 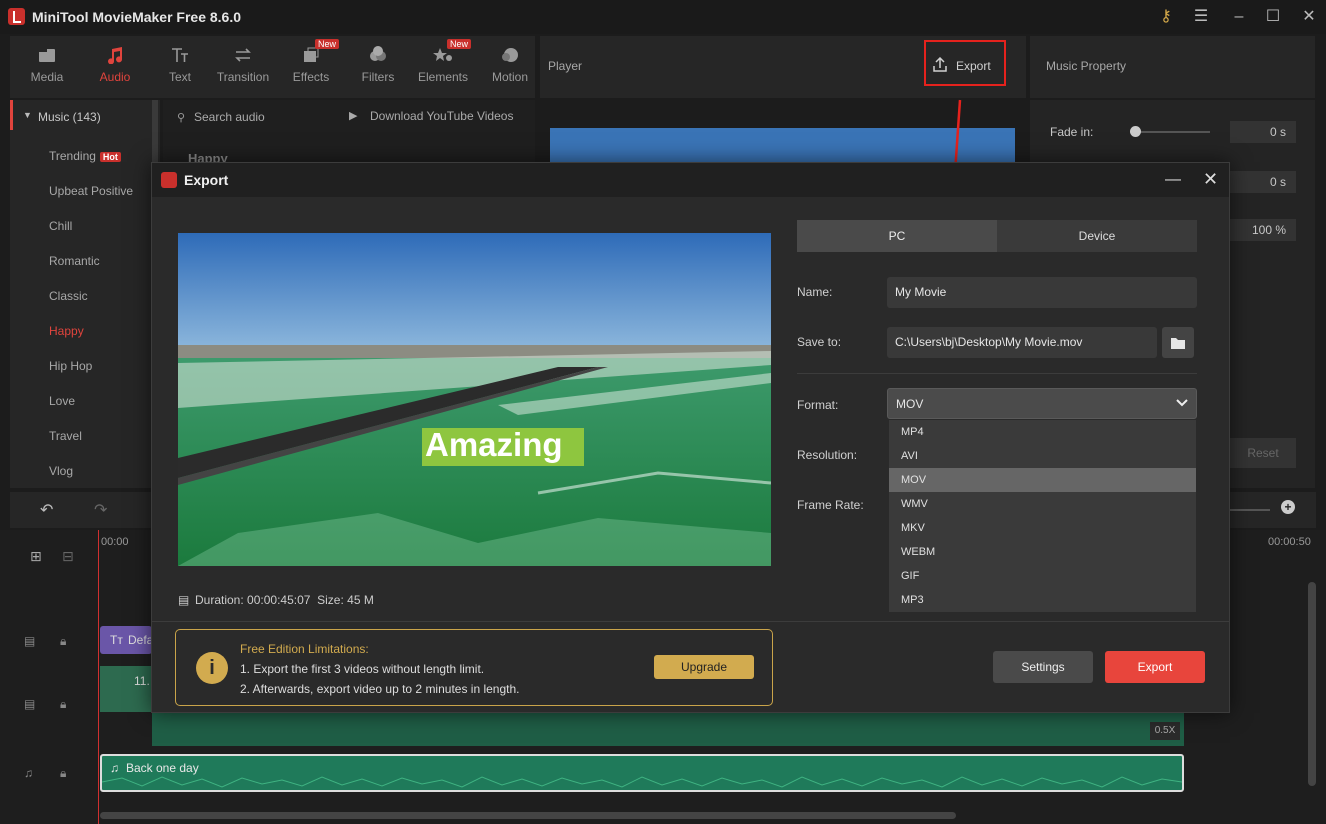 I want to click on format-option-gif: GIF, so click(x=1042, y=576).